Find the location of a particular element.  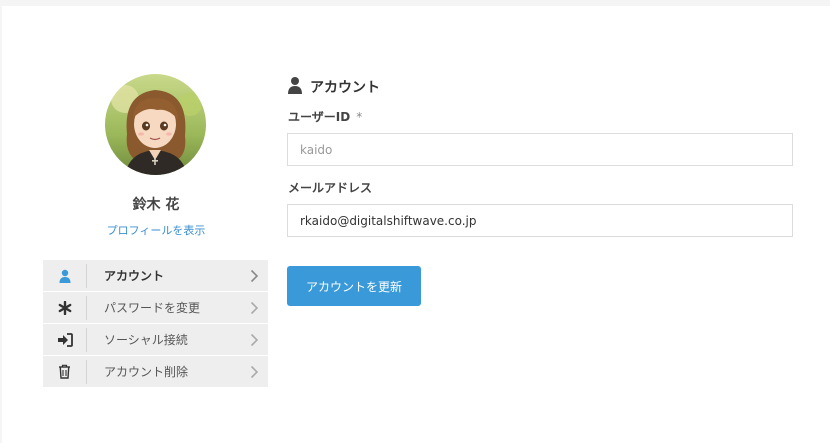

user-display-name: 鈴木 花 is located at coordinates (156, 205).